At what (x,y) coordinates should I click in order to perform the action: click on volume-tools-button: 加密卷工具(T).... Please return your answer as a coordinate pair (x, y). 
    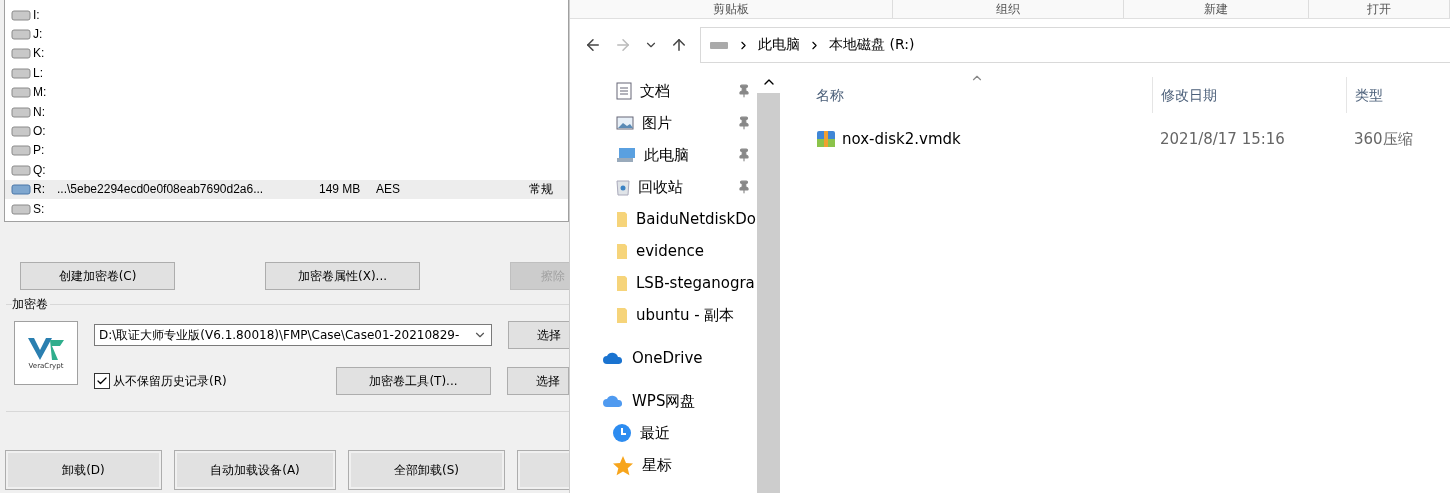
    Looking at the image, I should click on (413, 381).